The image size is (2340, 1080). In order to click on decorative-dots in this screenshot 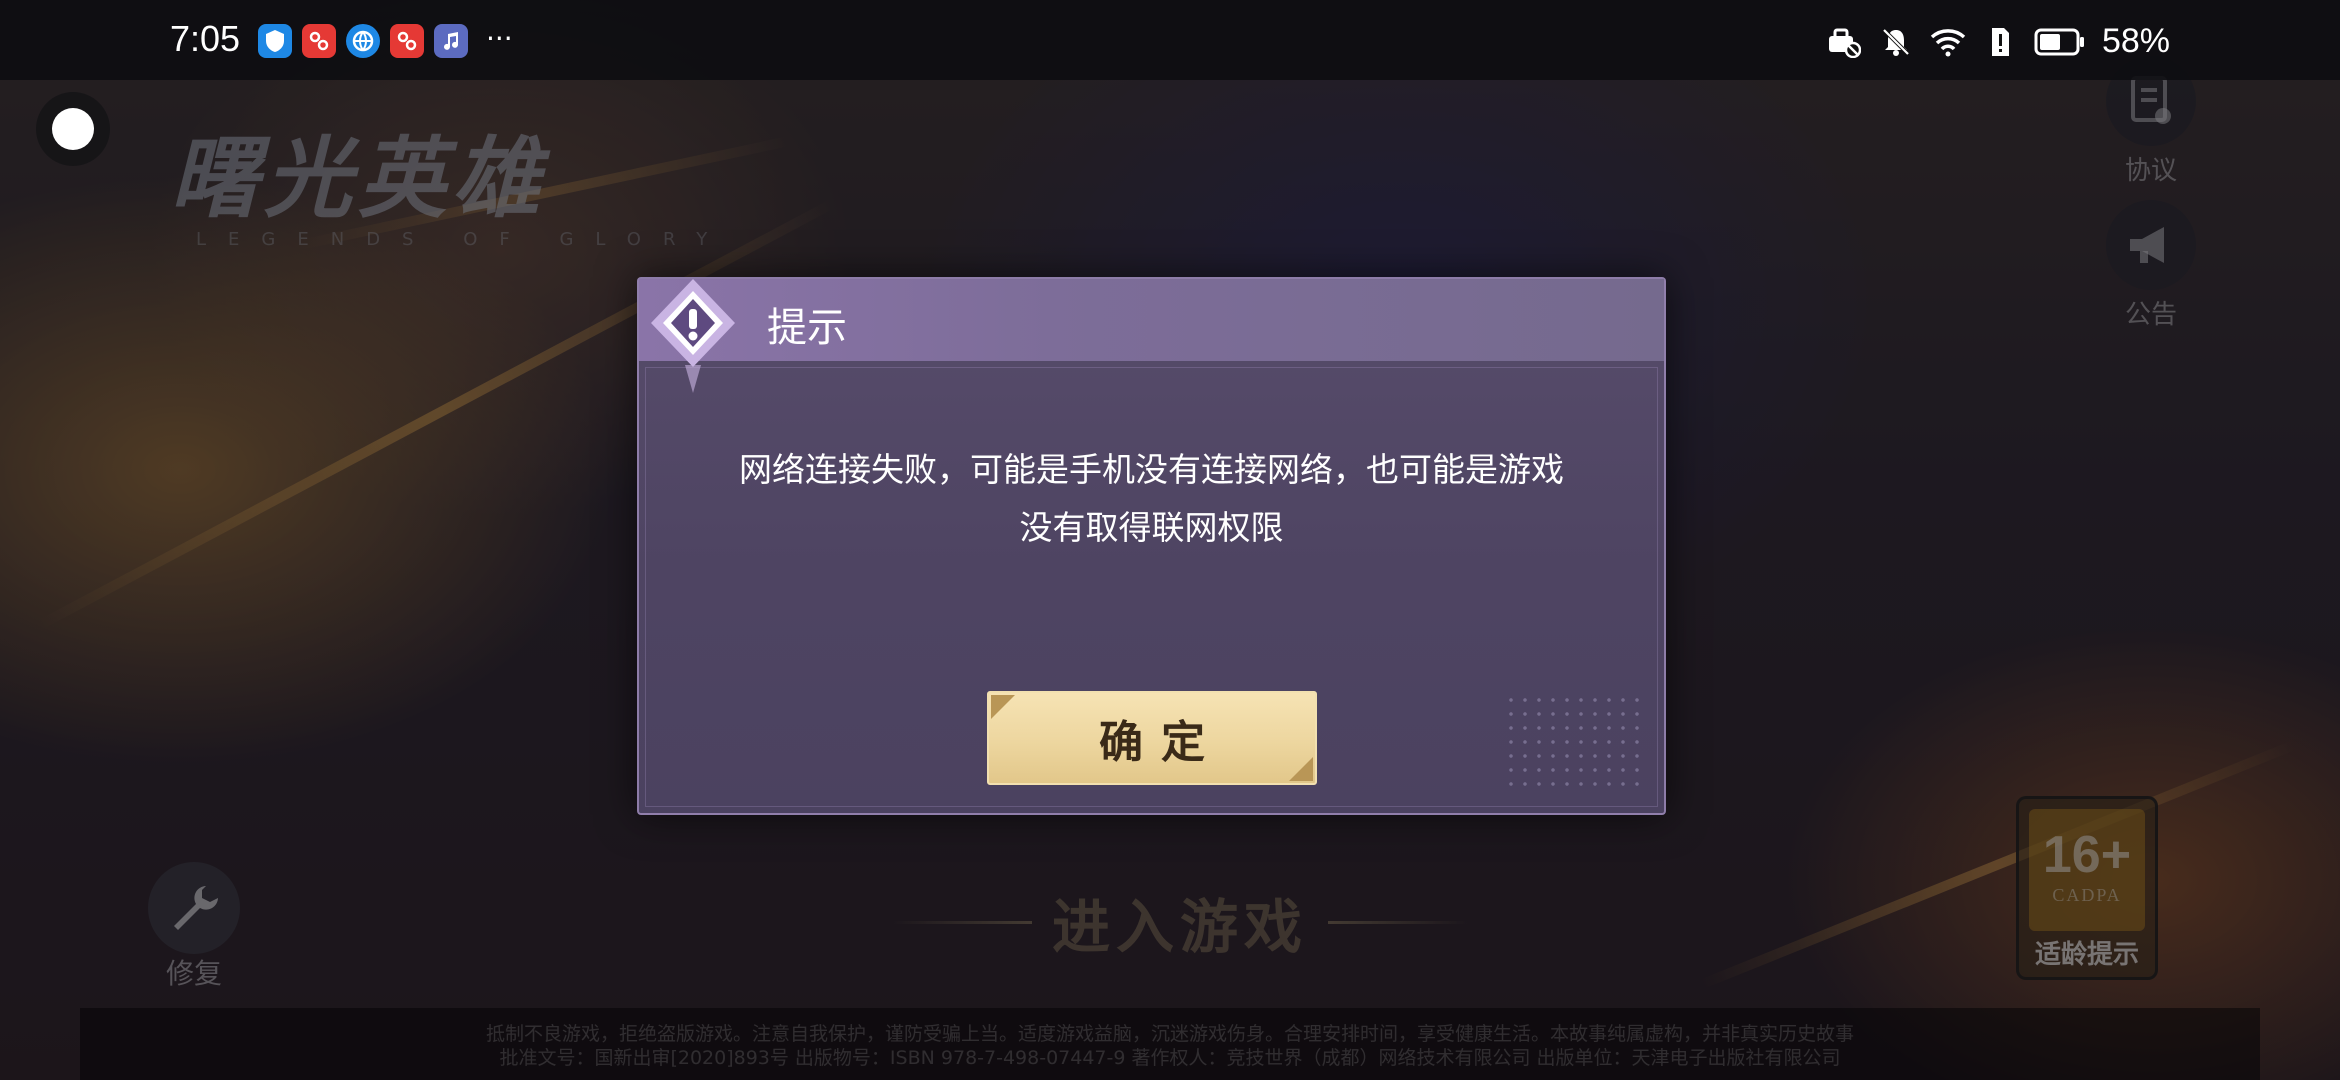, I will do `click(1574, 743)`.